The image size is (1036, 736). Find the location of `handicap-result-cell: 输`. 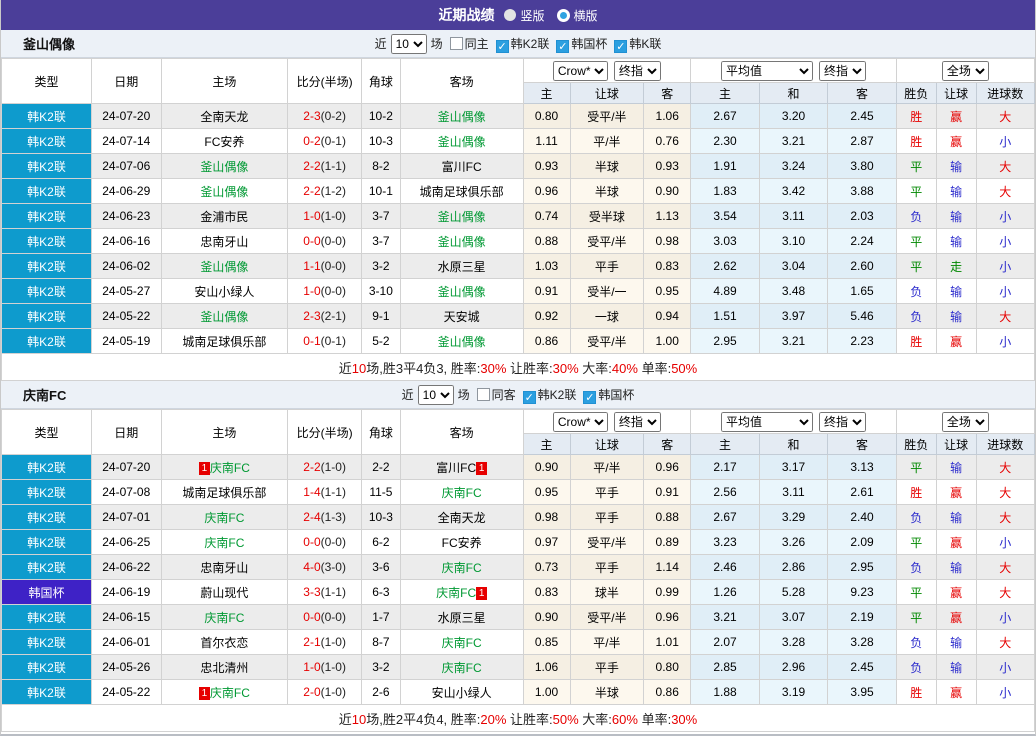

handicap-result-cell: 输 is located at coordinates (956, 667).